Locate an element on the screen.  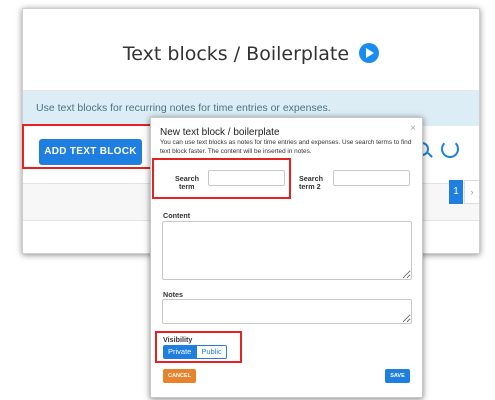
page-title-row: Text blocks / Boilerplate is located at coordinates (251, 54).